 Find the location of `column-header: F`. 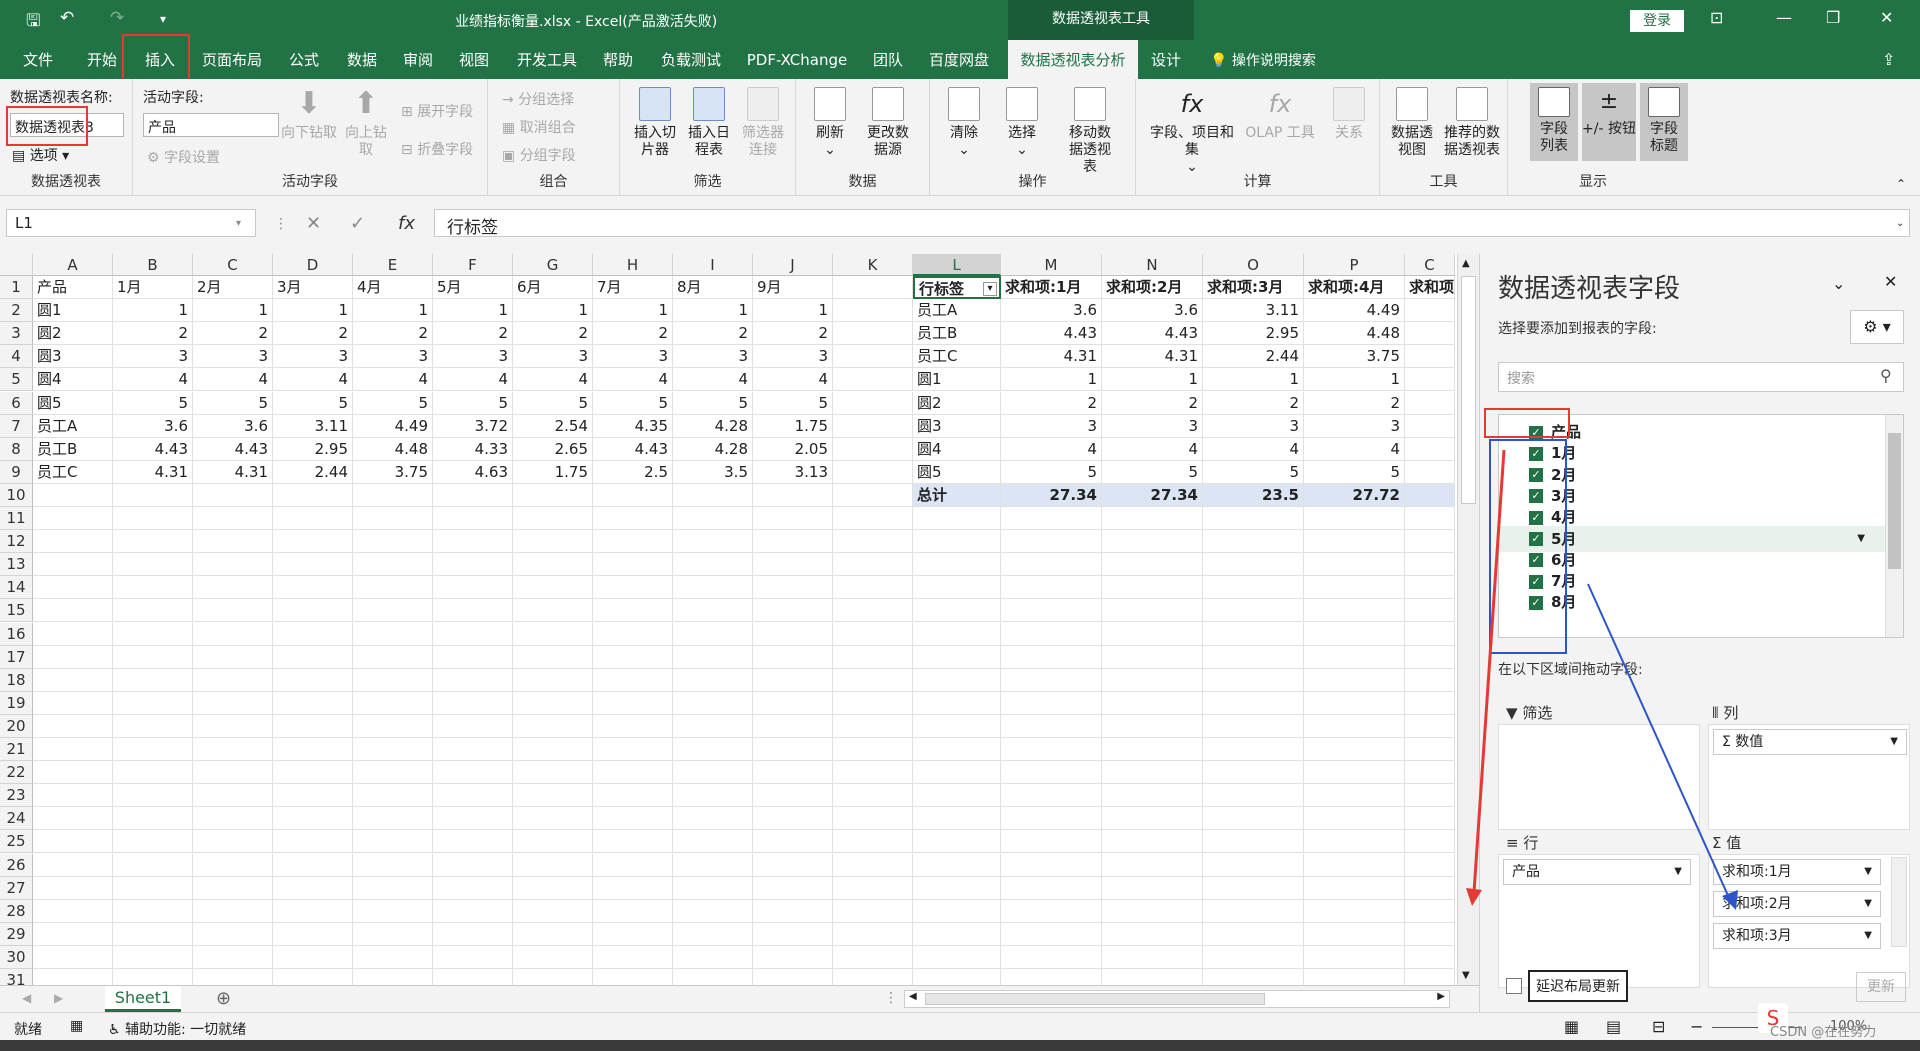

column-header: F is located at coordinates (473, 265).